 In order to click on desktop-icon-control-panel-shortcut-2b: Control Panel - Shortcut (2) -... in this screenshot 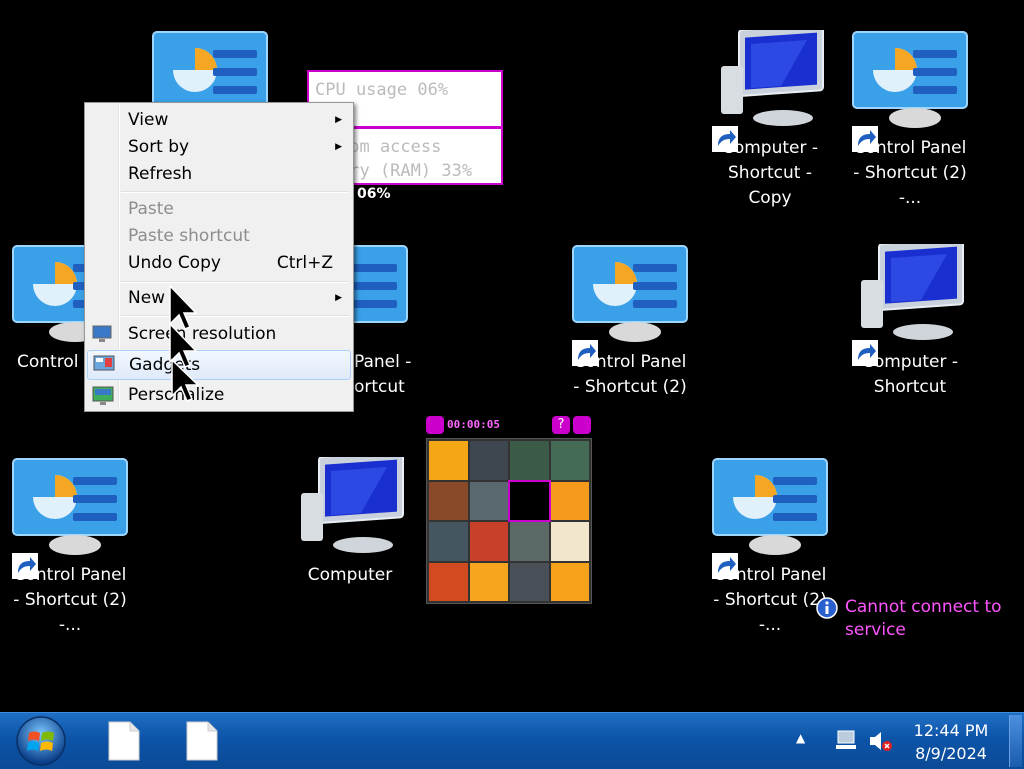, I will do `click(70, 546)`.